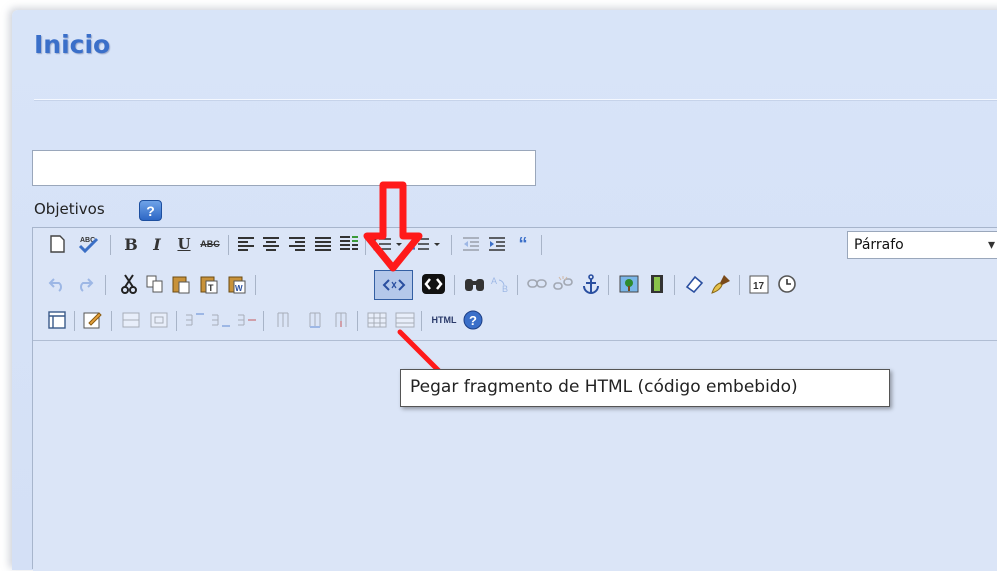 This screenshot has height=571, width=997. What do you see at coordinates (283, 320) in the screenshot?
I see `column-before-button` at bounding box center [283, 320].